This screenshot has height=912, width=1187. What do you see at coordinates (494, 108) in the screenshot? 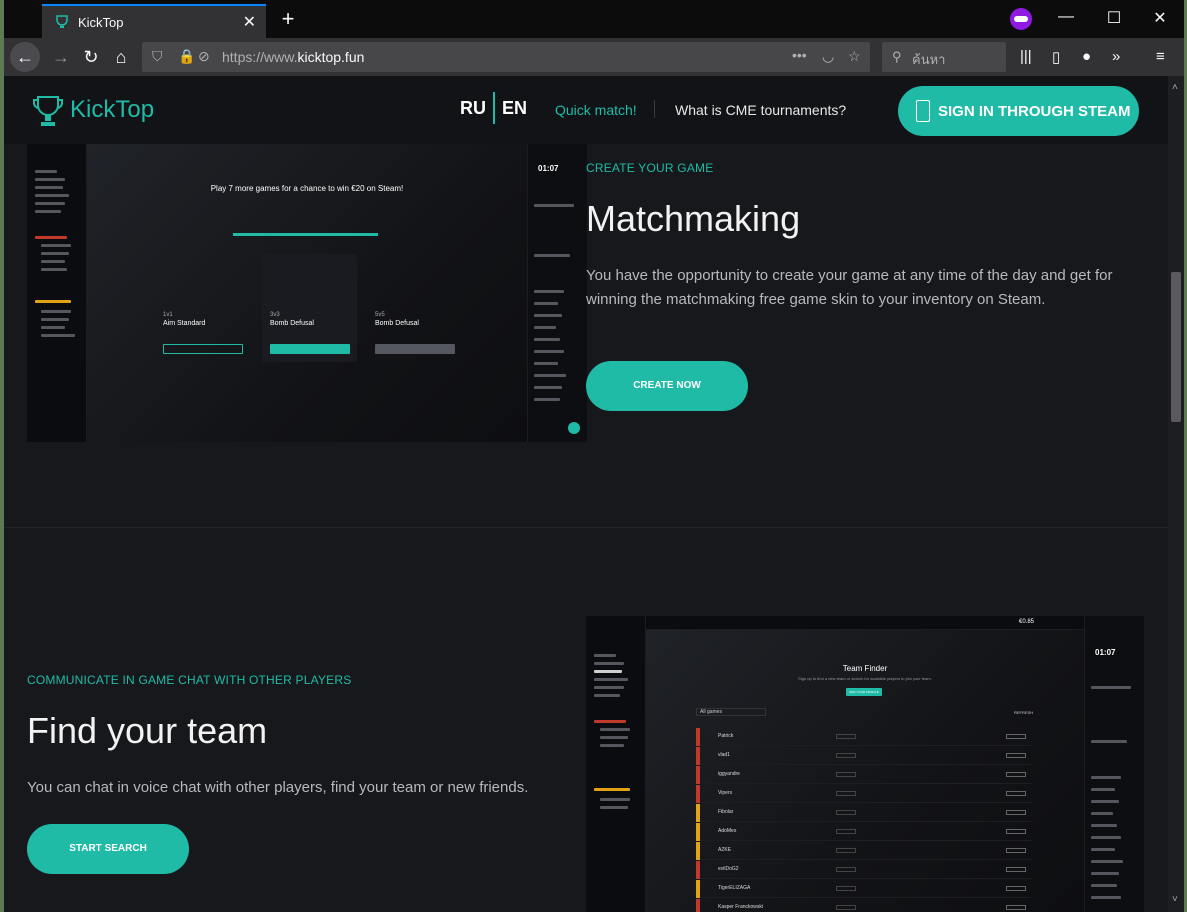
I see `lang-divider` at bounding box center [494, 108].